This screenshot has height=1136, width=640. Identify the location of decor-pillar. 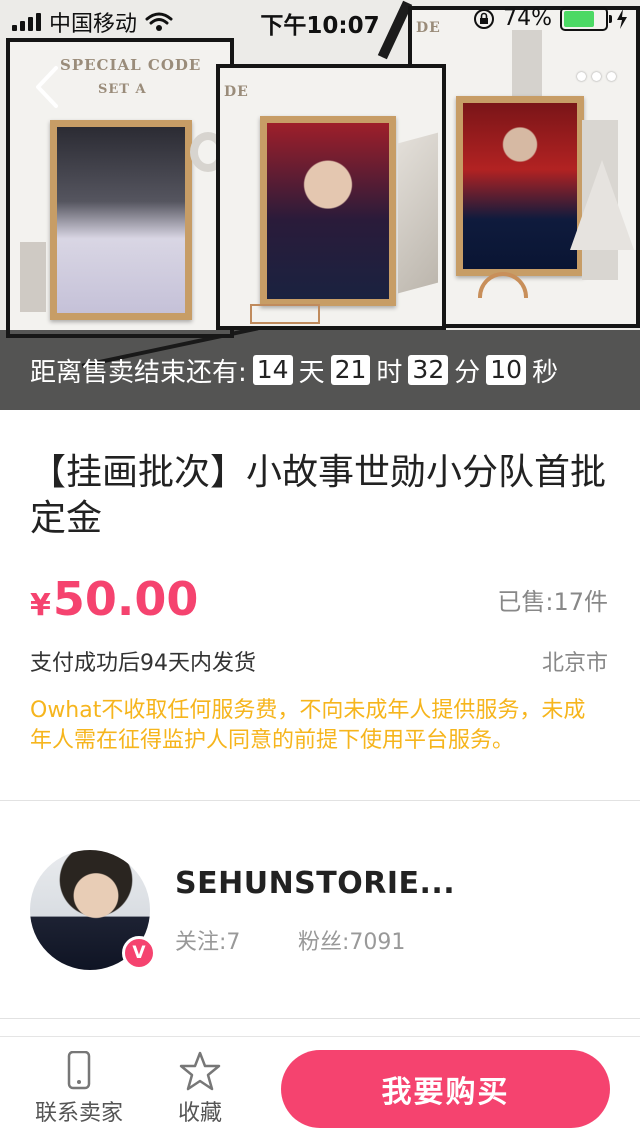
(527, 65).